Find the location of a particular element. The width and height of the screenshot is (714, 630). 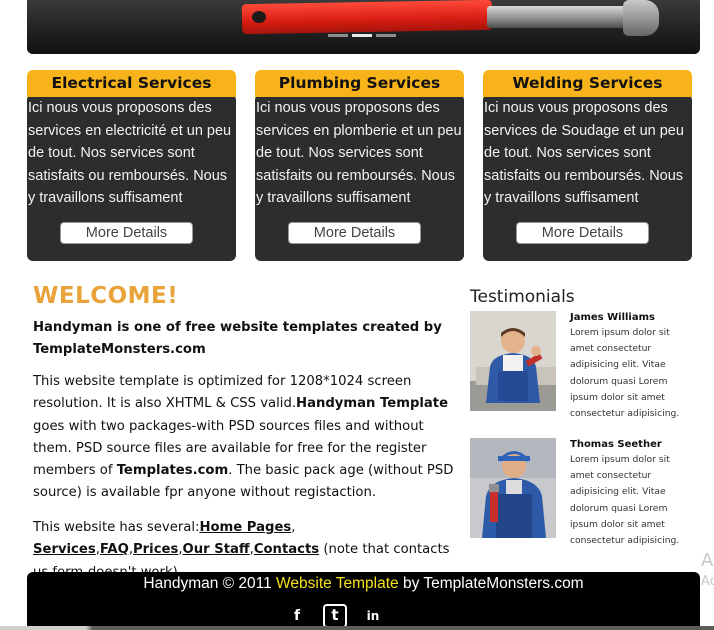

bottom-edge is located at coordinates (357, 628).